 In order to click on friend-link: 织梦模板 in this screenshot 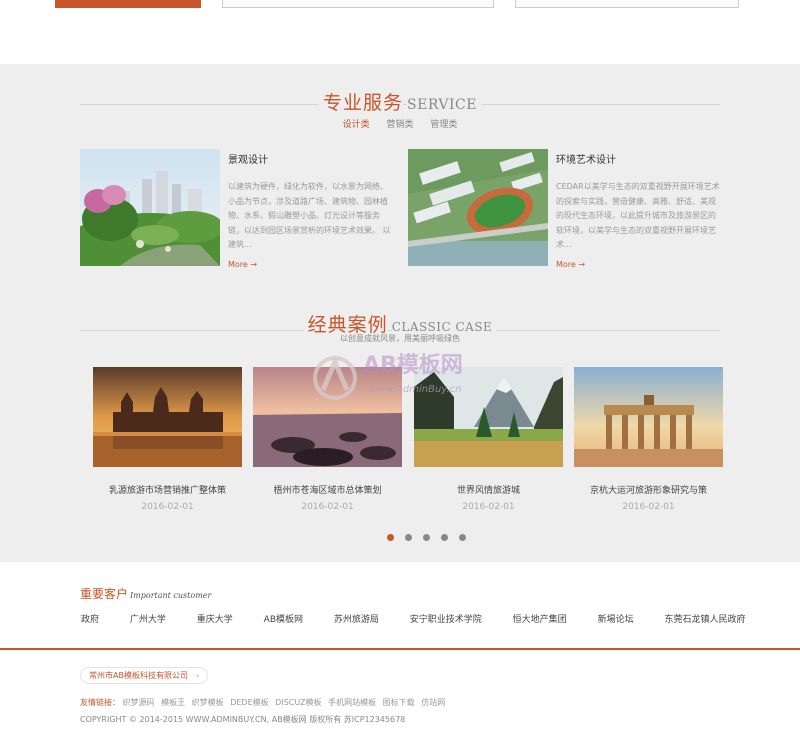, I will do `click(208, 702)`.